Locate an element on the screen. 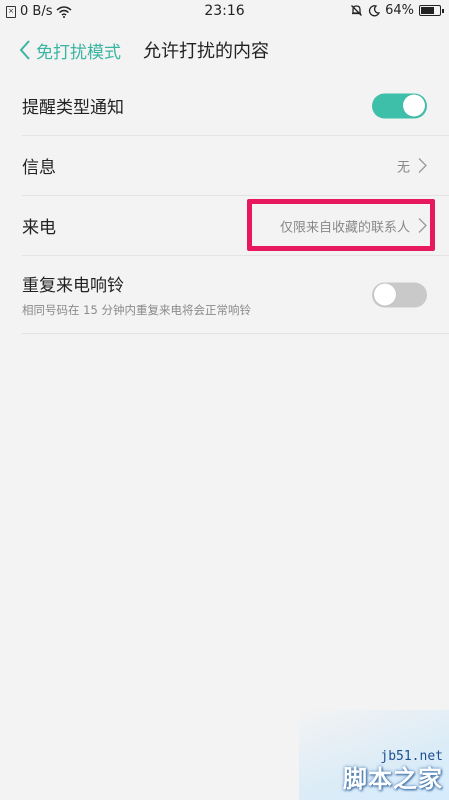  battery-percent: 64% is located at coordinates (399, 10).